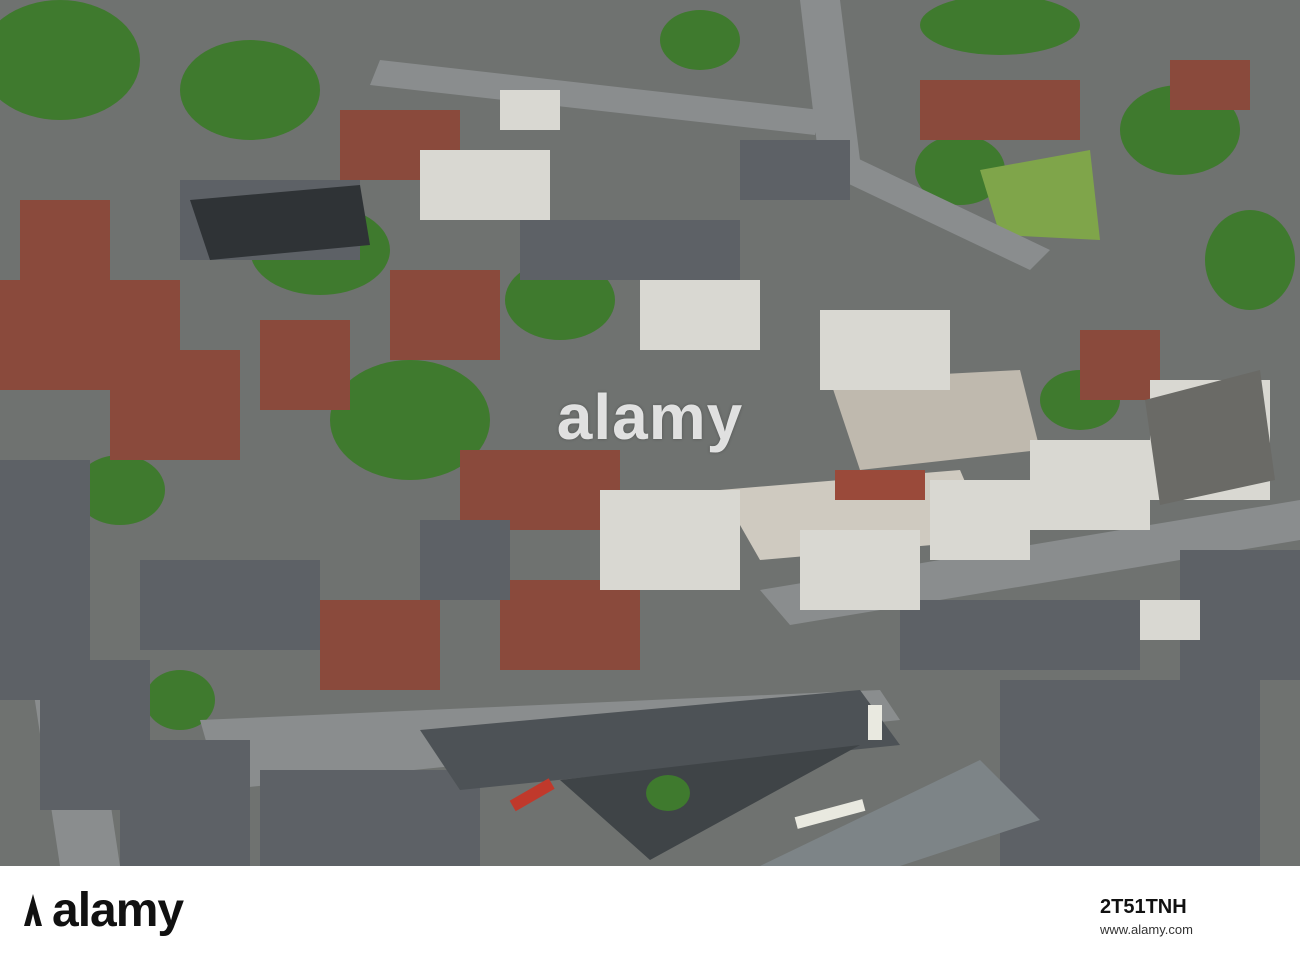 The width and height of the screenshot is (1300, 957). I want to click on logo: alamy, so click(118, 911).